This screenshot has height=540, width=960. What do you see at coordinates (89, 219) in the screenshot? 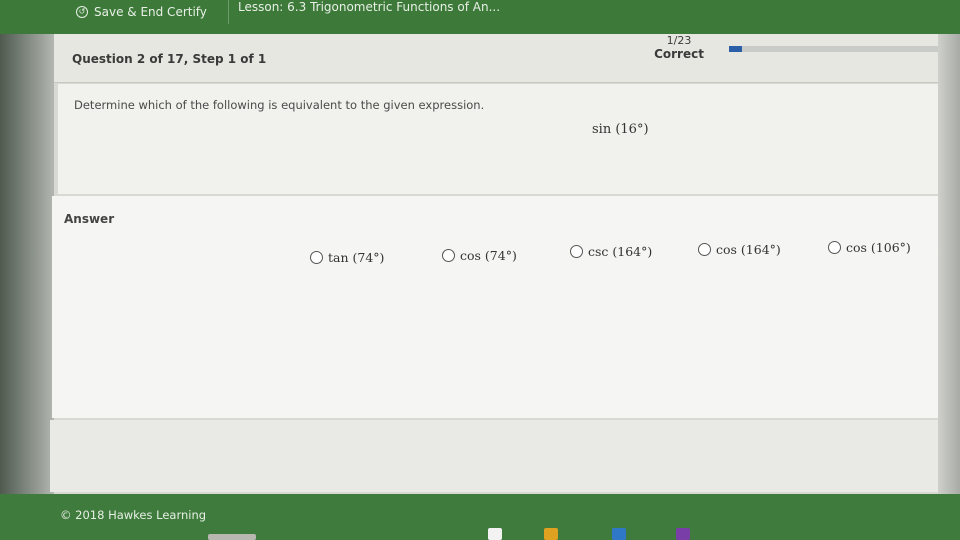
I see `answer-label: Answer` at bounding box center [89, 219].